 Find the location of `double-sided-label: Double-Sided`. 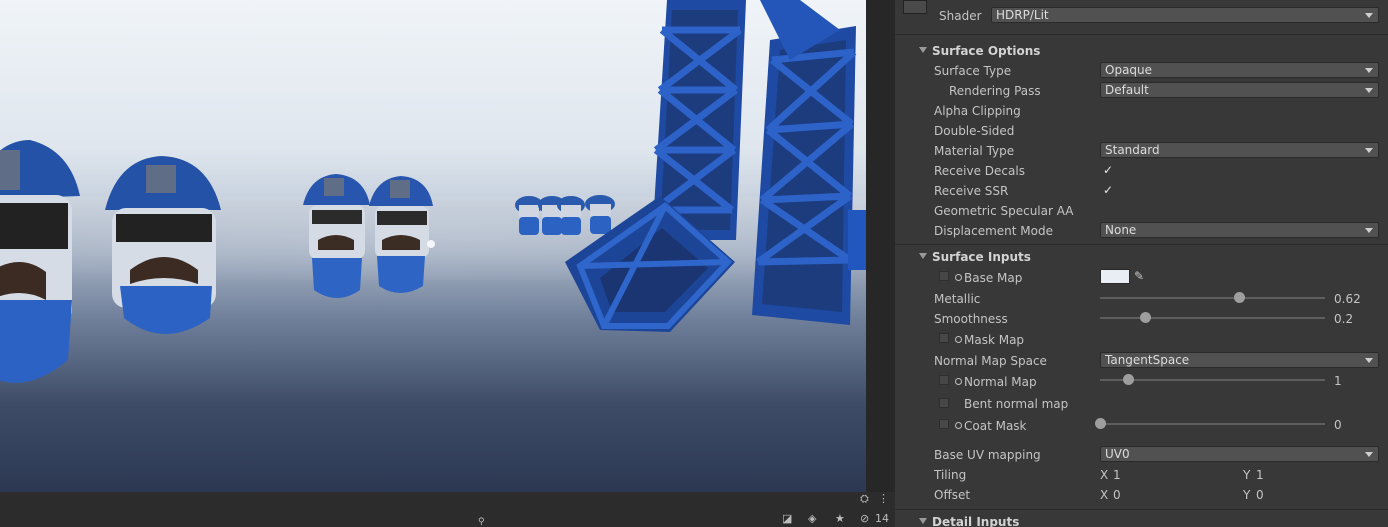

double-sided-label: Double-Sided is located at coordinates (974, 131).